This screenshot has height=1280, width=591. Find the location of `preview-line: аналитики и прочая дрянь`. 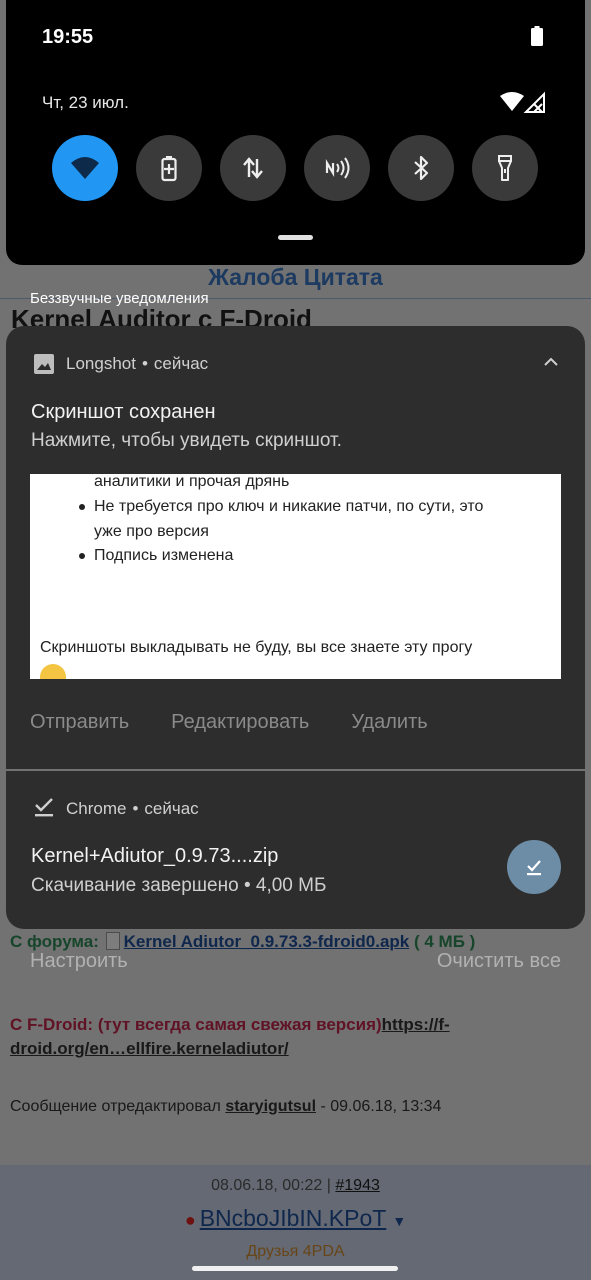

preview-line: аналитики и прочая дрянь is located at coordinates (192, 482).